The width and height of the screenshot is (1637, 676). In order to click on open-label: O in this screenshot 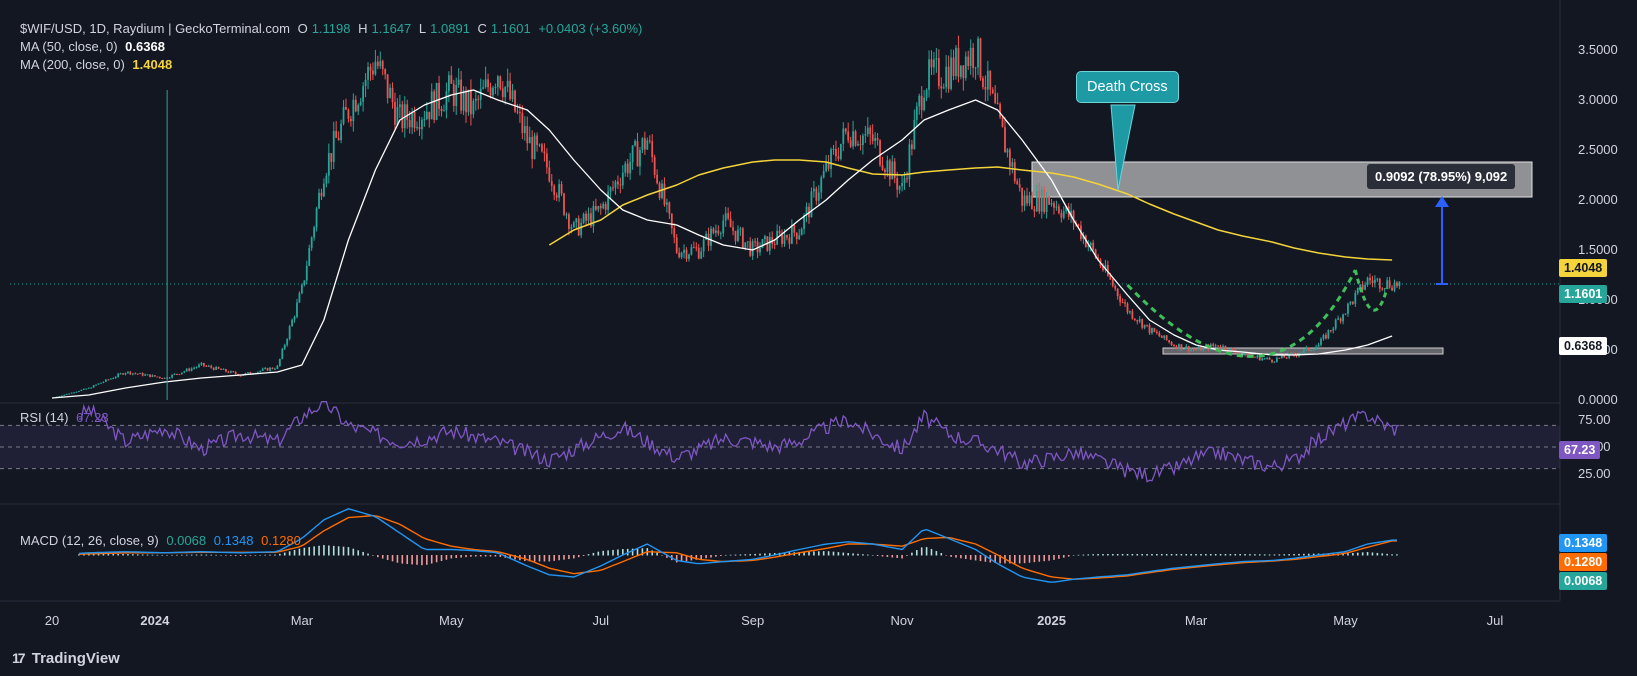, I will do `click(302, 28)`.